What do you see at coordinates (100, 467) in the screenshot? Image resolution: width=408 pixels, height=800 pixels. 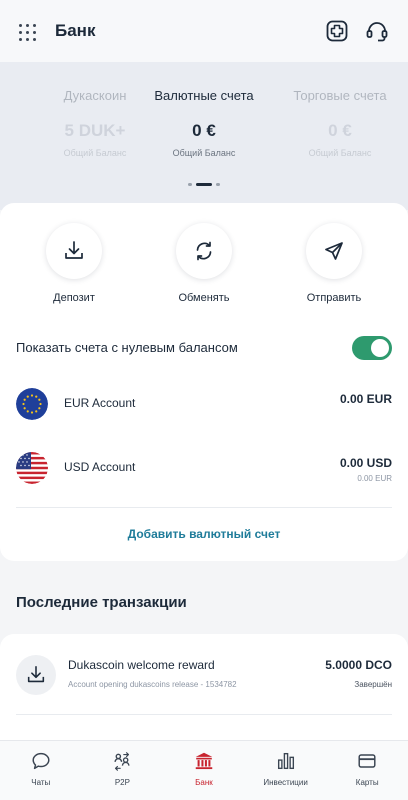 I see `account-name: USD Account` at bounding box center [100, 467].